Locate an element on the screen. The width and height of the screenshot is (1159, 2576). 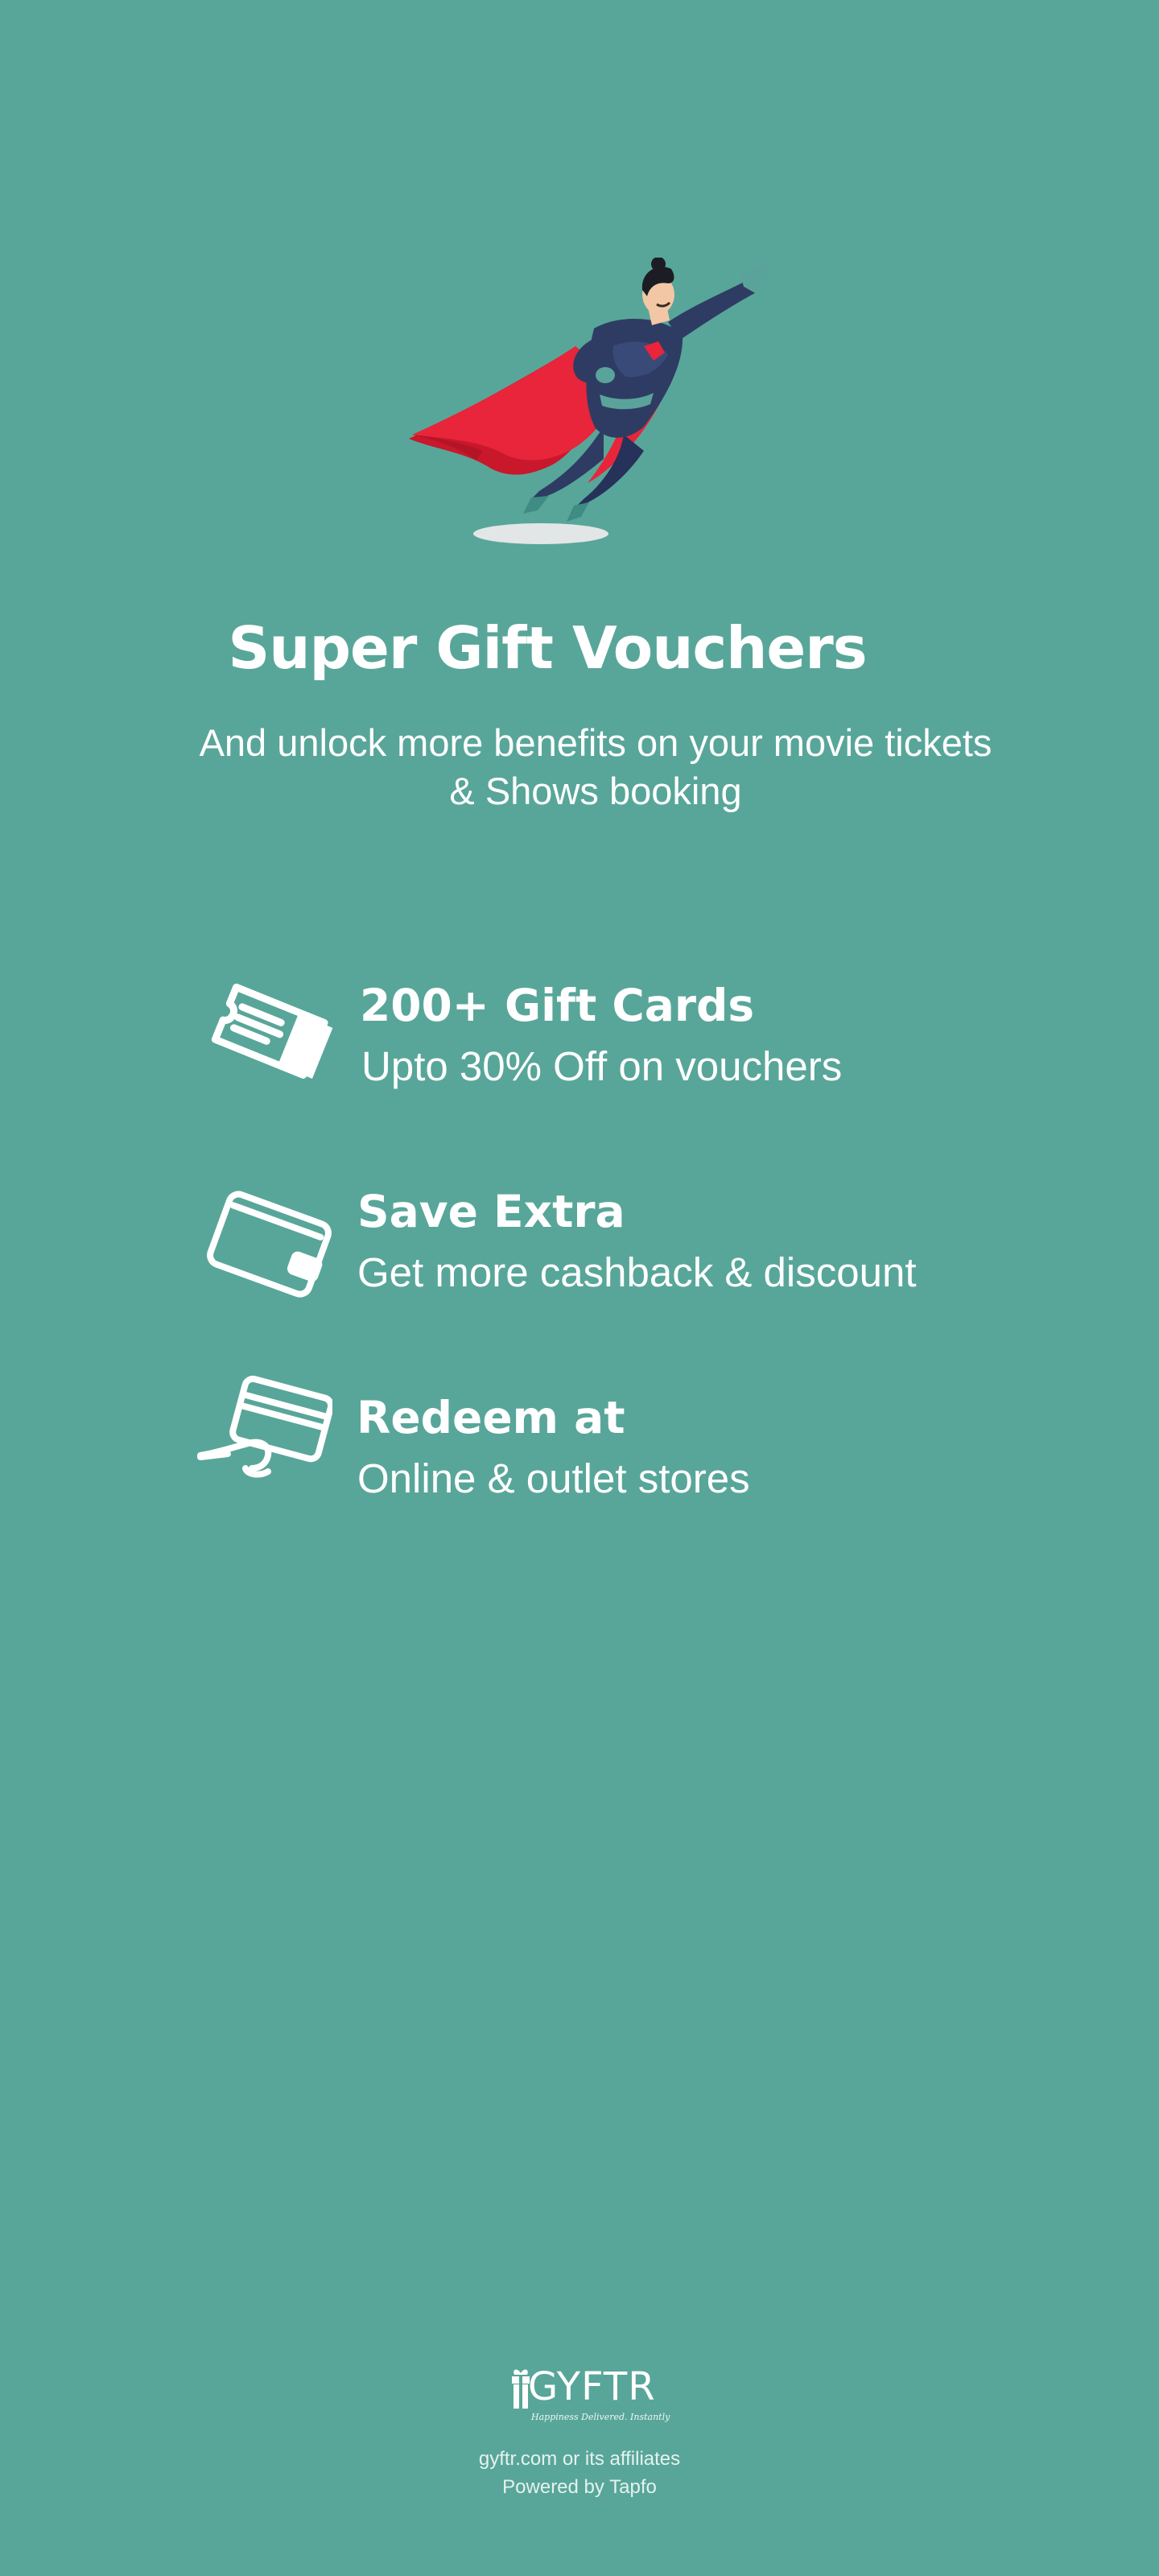
feature-title-save-extra: Save Extra is located at coordinates (491, 1211).